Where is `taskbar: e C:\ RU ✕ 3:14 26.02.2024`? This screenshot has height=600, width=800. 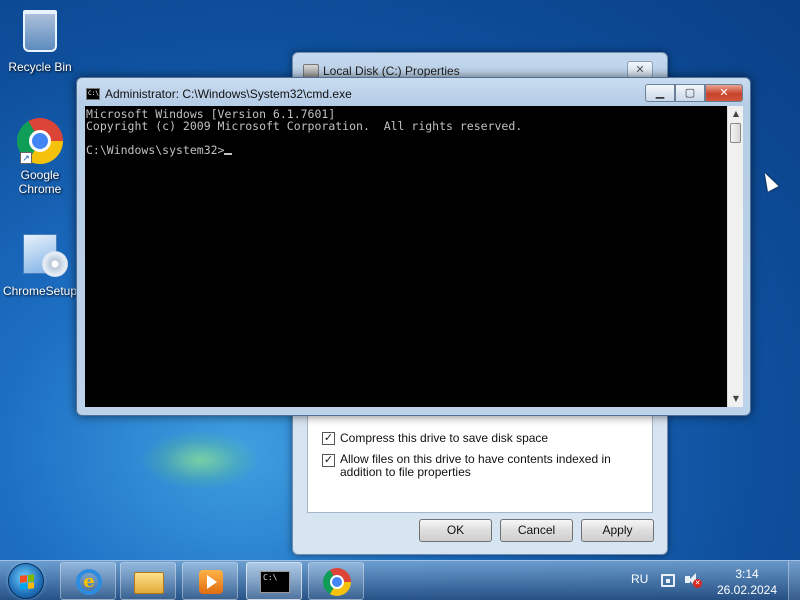 taskbar: e C:\ RU ✕ 3:14 26.02.2024 is located at coordinates (400, 580).